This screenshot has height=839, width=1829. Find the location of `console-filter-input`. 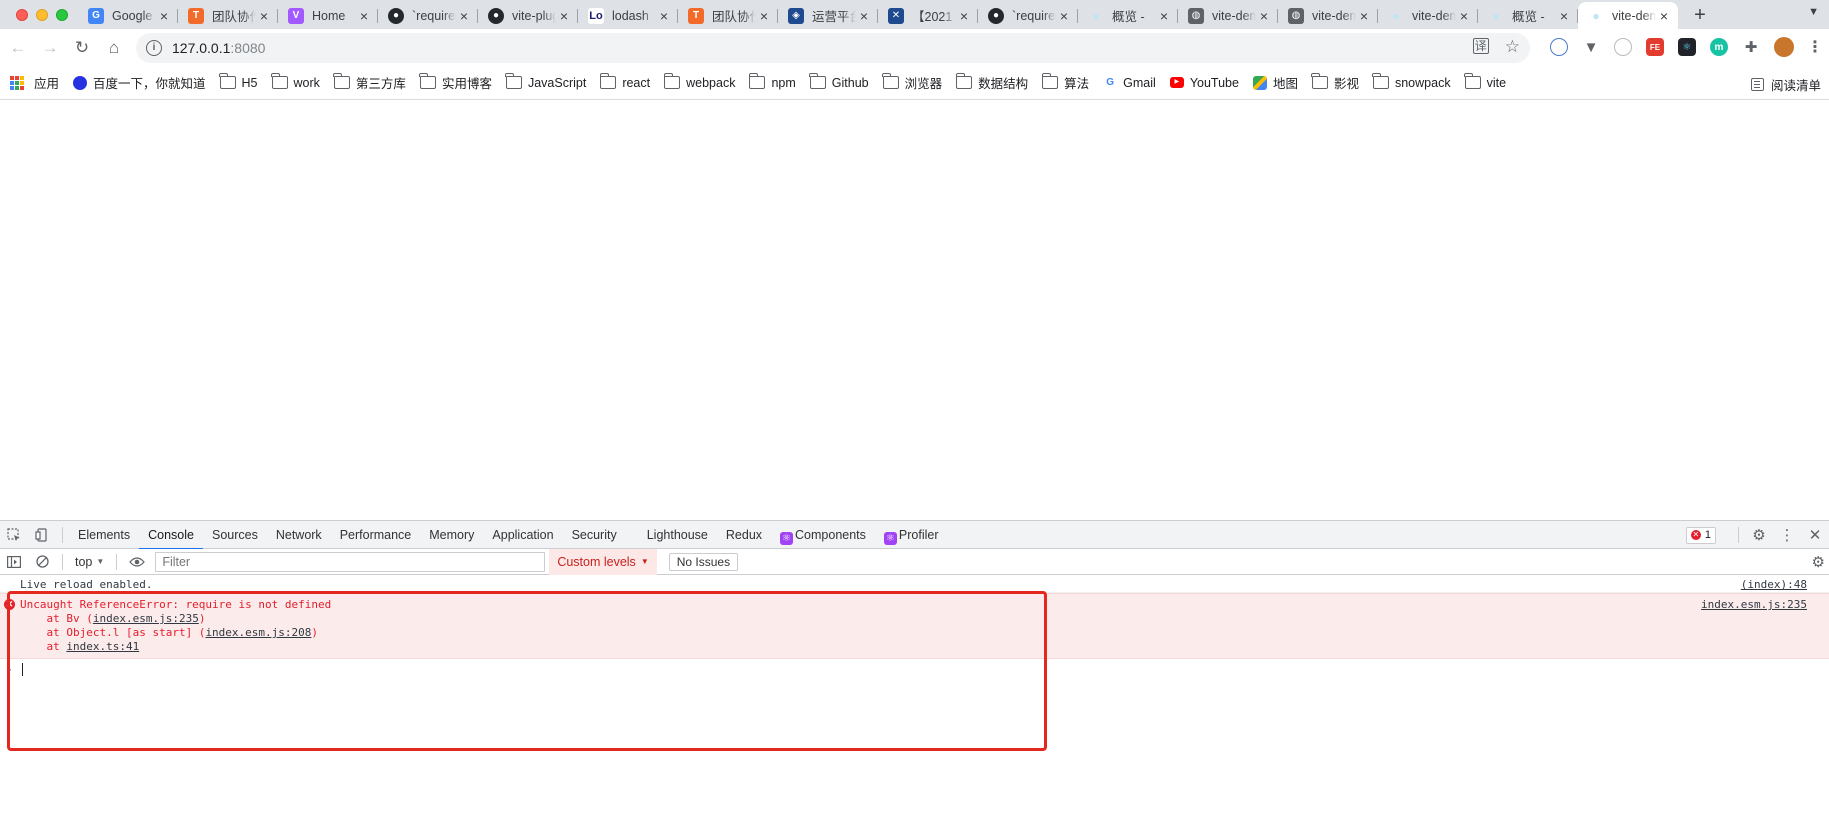

console-filter-input is located at coordinates (350, 561).